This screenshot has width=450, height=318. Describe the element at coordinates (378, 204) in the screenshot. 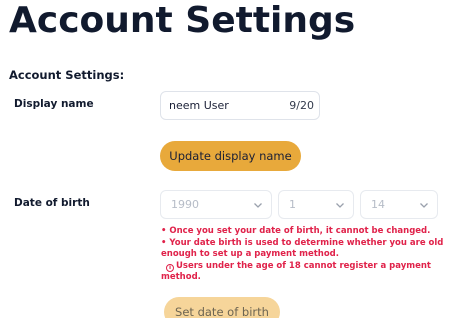

I see `birth-day-value: 14` at that location.